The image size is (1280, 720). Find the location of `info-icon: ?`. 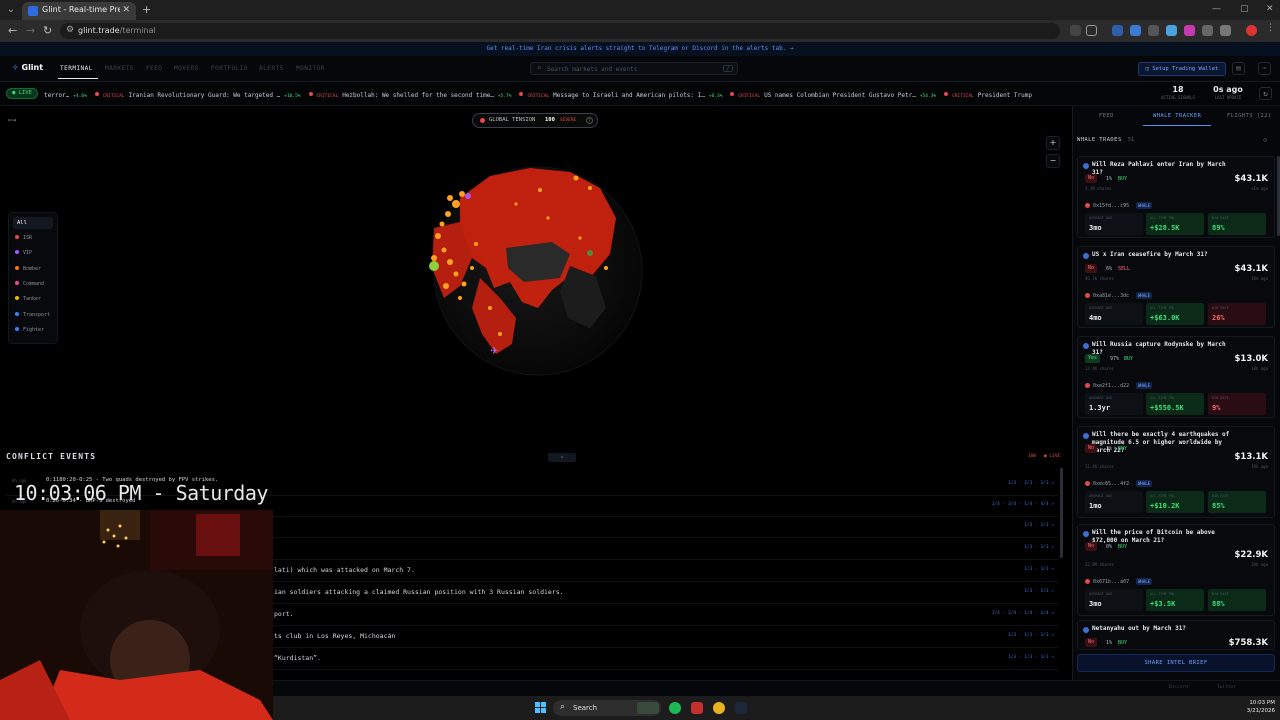

info-icon: ? is located at coordinates (589, 120).